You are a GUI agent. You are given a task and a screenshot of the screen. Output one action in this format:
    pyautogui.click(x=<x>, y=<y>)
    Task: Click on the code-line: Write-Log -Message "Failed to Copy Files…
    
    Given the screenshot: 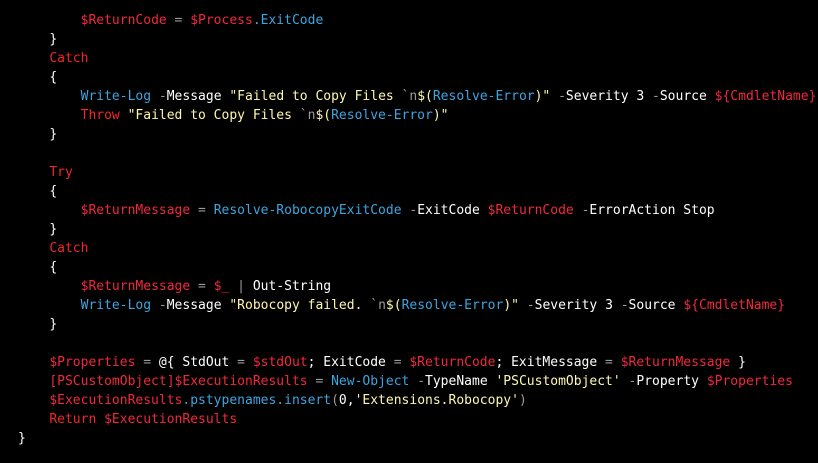 What is the action you would take?
    pyautogui.click(x=409, y=96)
    